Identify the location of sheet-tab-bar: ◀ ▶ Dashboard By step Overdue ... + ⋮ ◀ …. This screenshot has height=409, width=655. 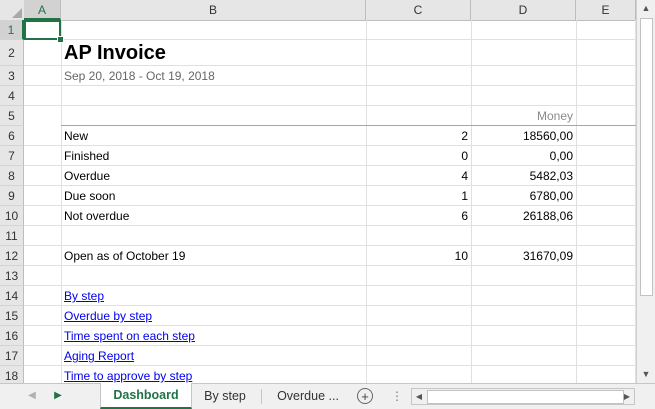
(327, 396).